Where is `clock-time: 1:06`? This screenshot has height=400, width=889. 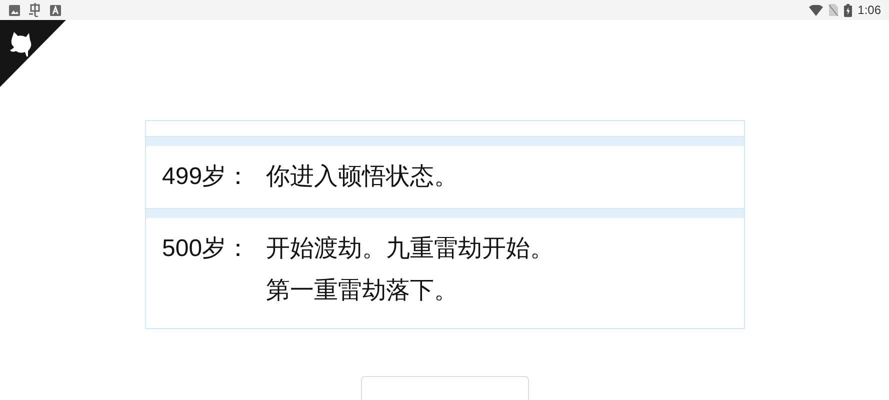 clock-time: 1:06 is located at coordinates (869, 10).